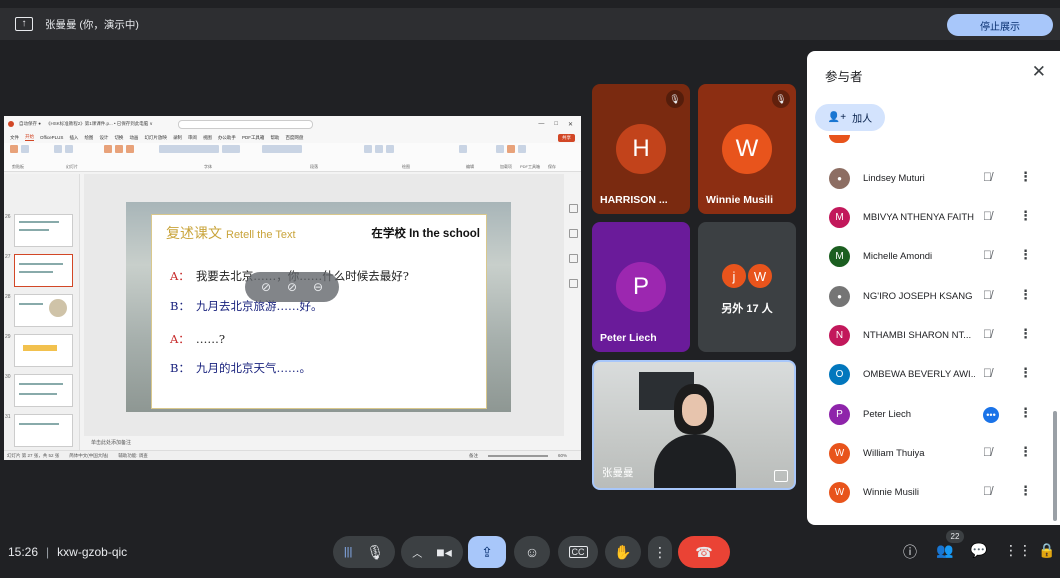  What do you see at coordinates (837, 117) in the screenshot?
I see `add-person-icon: 👤+` at bounding box center [837, 117].